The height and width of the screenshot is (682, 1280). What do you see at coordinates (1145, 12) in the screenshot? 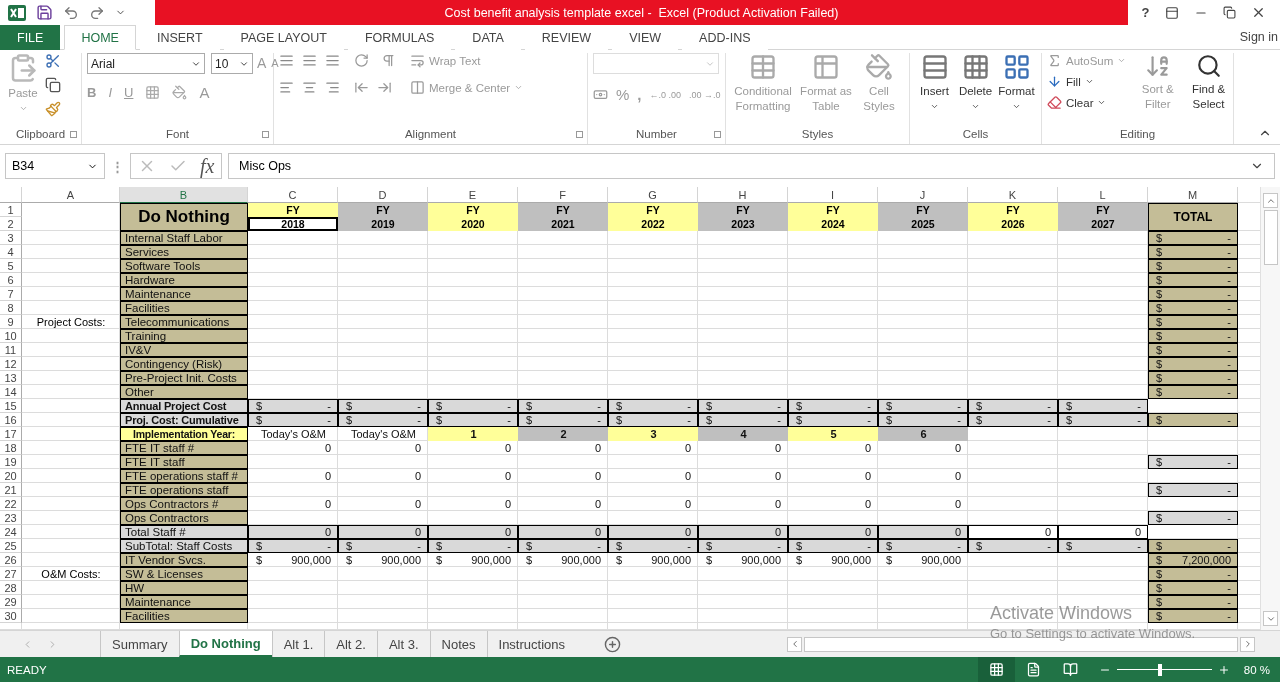
I see `help-button: ?` at bounding box center [1145, 12].